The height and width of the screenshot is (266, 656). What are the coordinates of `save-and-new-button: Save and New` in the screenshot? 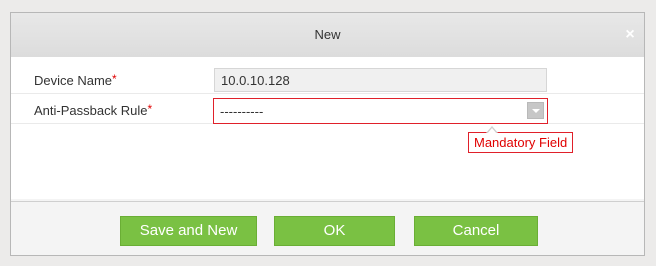 It's located at (188, 231).